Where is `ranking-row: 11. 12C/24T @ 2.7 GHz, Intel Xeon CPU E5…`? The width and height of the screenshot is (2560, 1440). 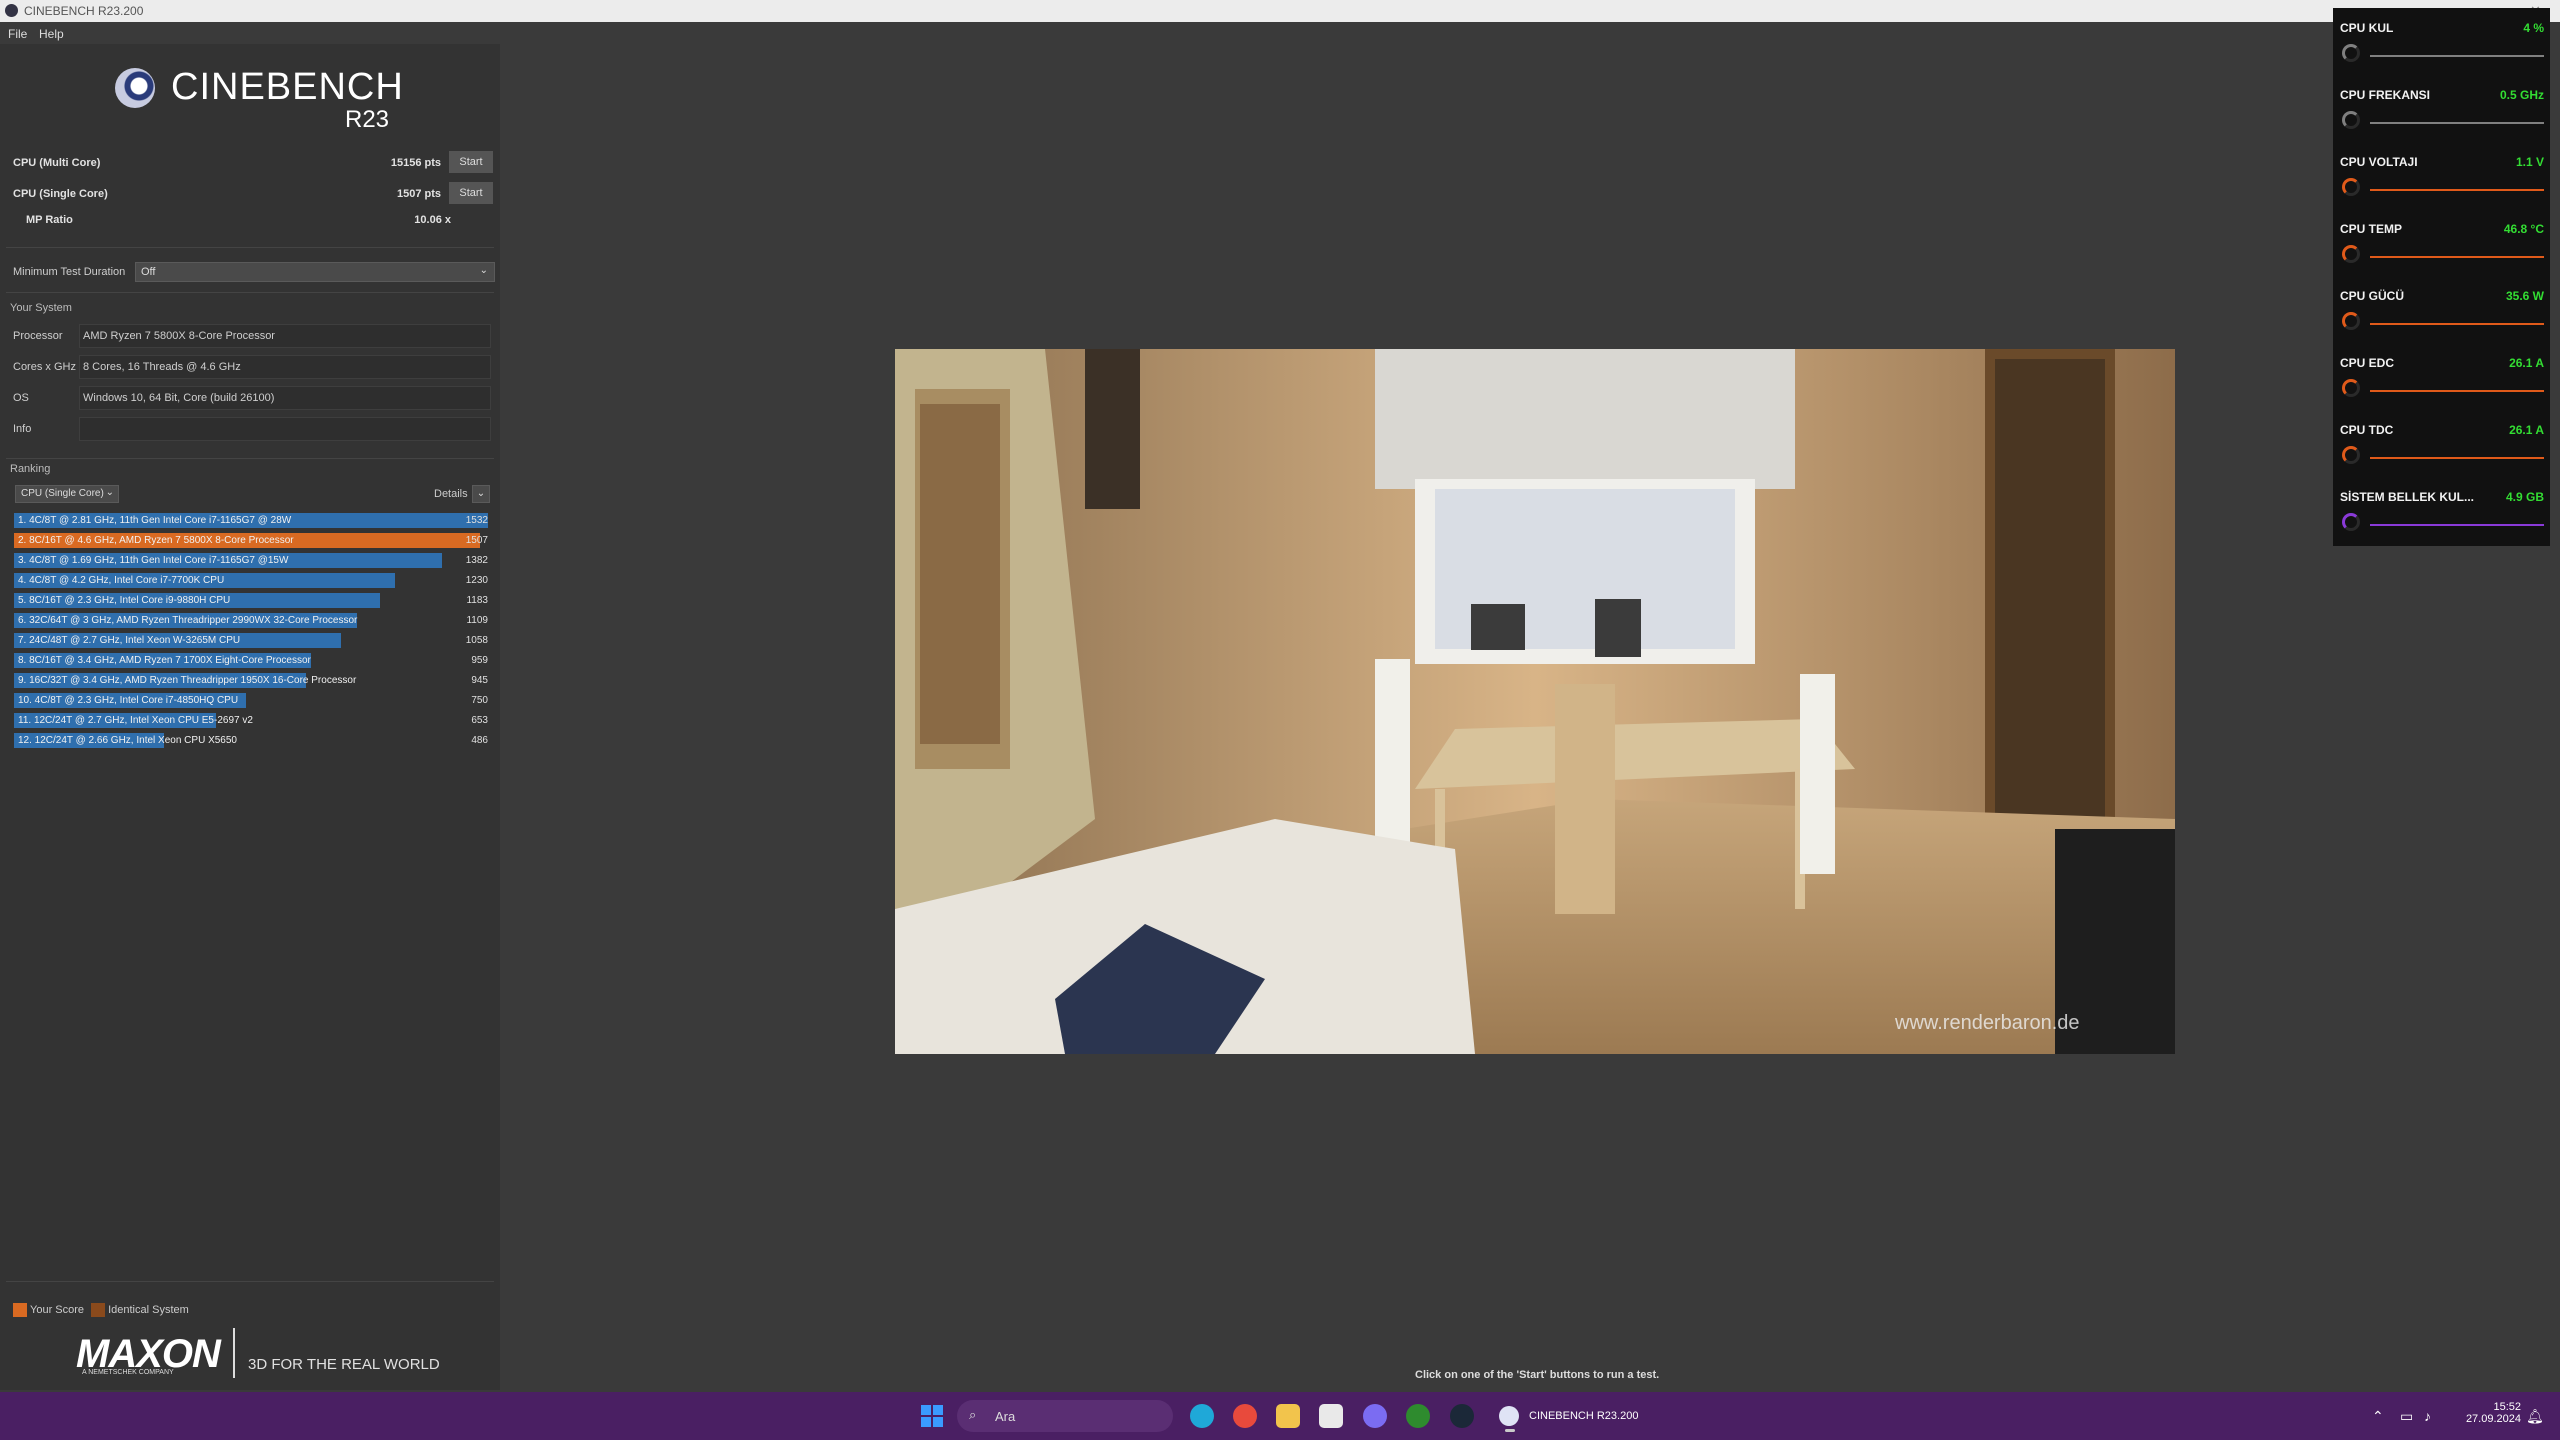 ranking-row: 11. 12C/24T @ 2.7 GHz, Intel Xeon CPU E5… is located at coordinates (251, 721).